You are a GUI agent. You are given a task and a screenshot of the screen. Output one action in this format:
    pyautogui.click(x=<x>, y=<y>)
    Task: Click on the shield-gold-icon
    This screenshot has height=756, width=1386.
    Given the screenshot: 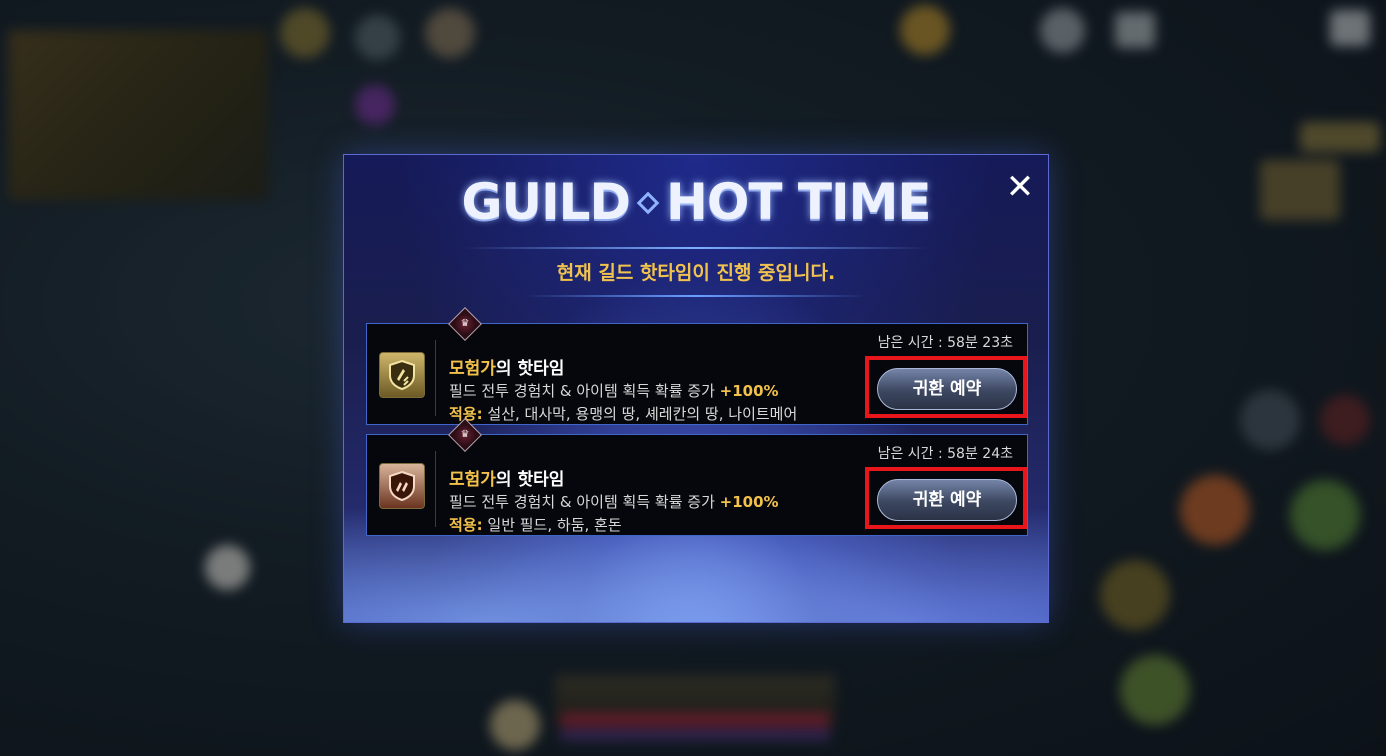 What is the action you would take?
    pyautogui.click(x=402, y=375)
    